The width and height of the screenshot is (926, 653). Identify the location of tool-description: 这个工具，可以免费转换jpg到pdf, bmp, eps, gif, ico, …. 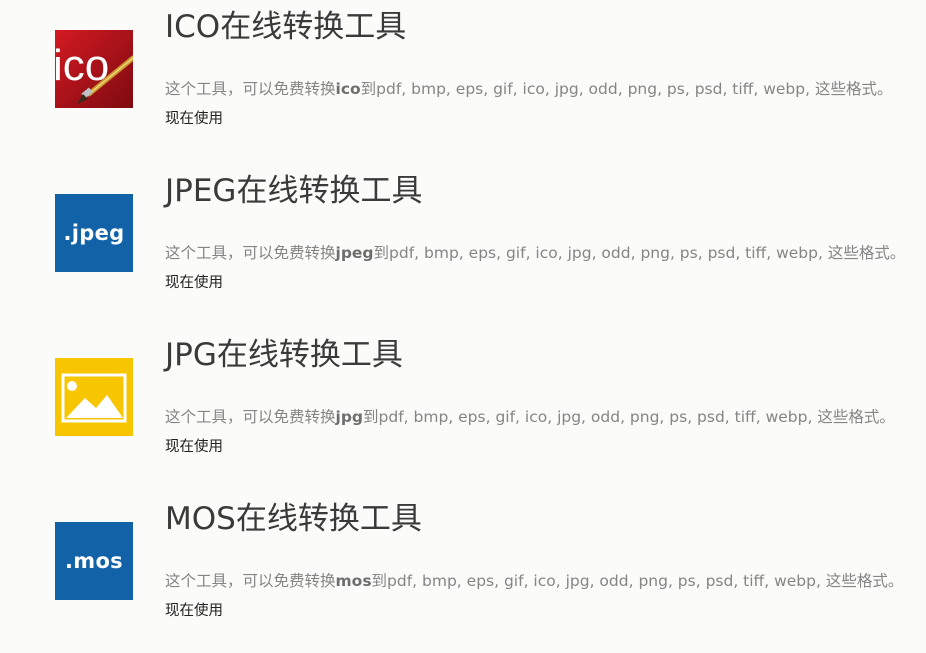
(530, 417).